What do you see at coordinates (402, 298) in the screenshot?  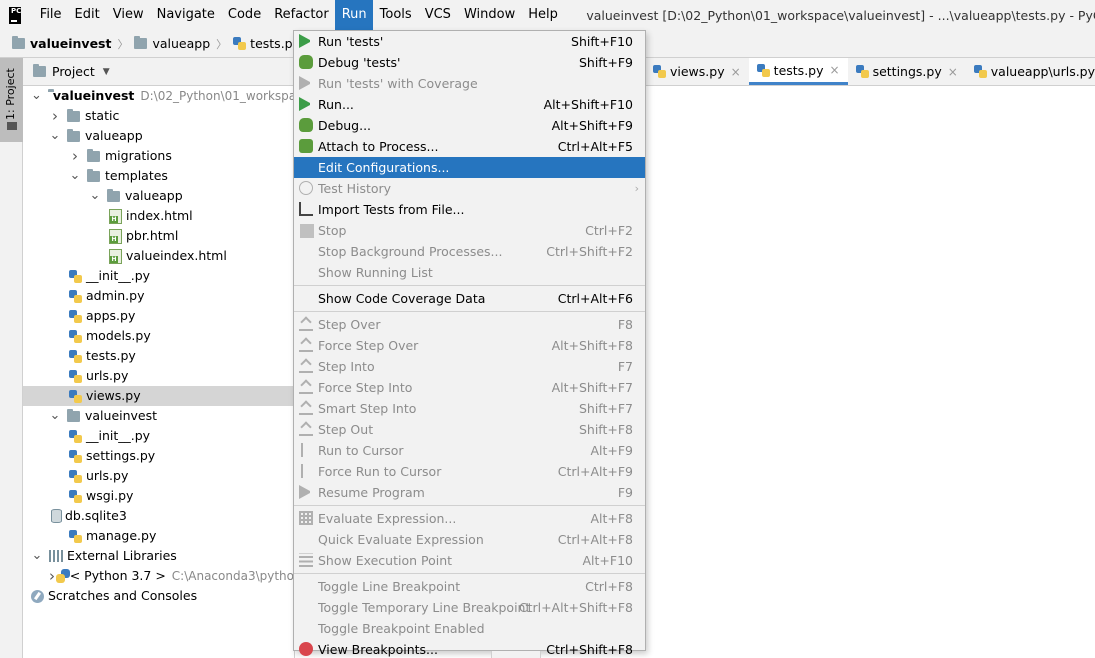 I see `menu-item-label: Show Code Coverage Data` at bounding box center [402, 298].